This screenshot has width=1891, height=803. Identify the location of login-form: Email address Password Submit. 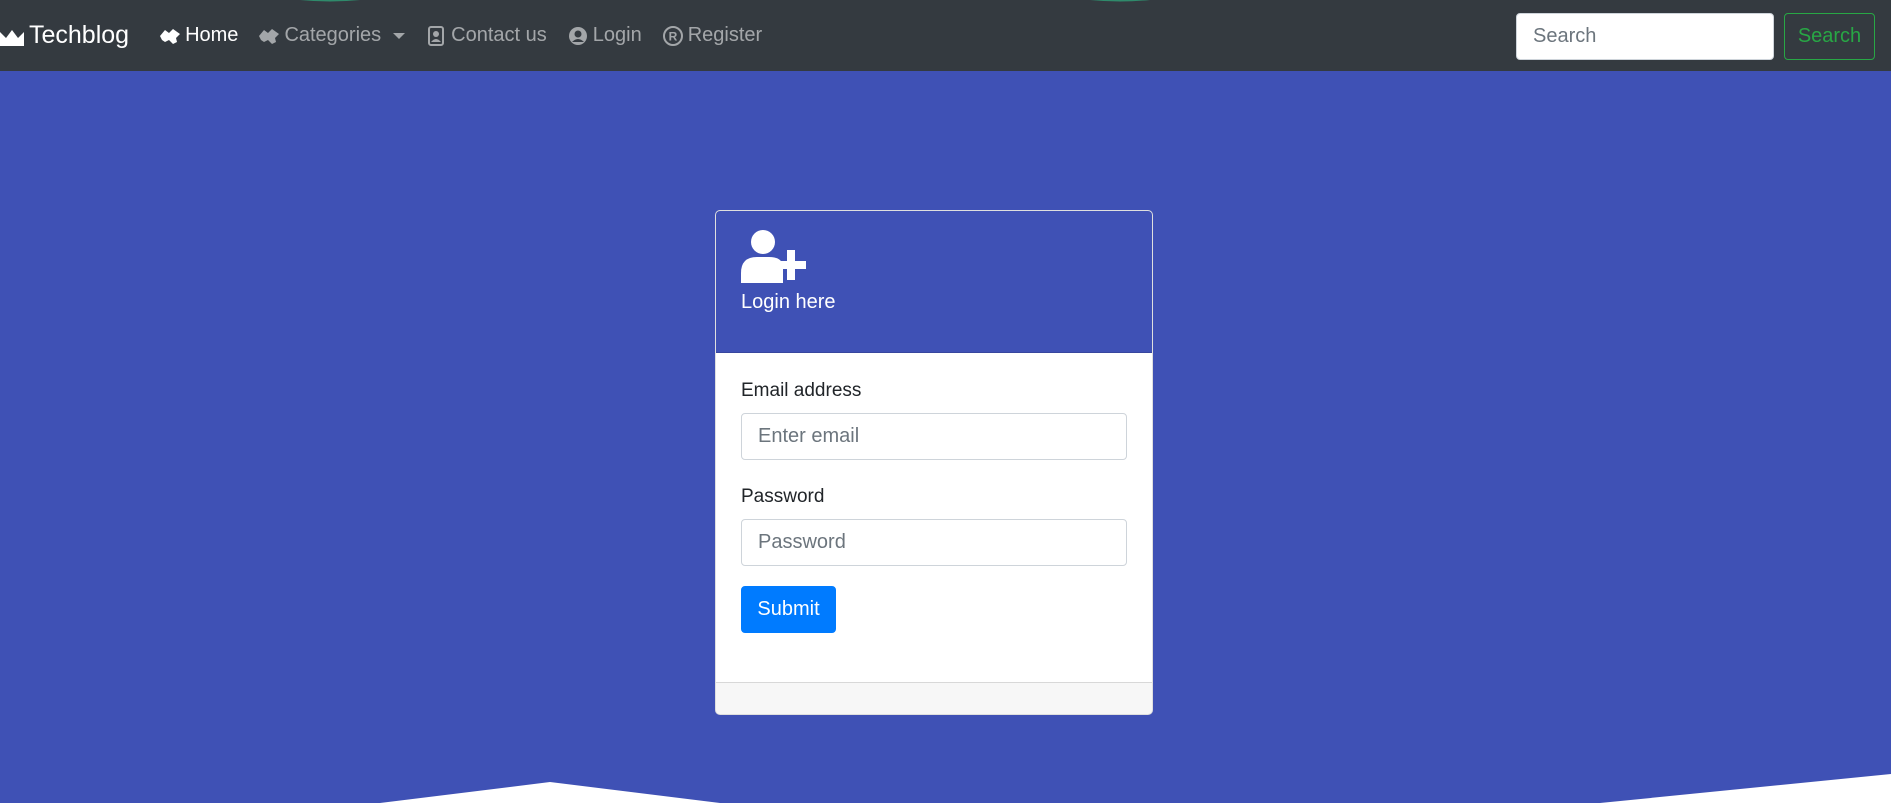
(934, 493).